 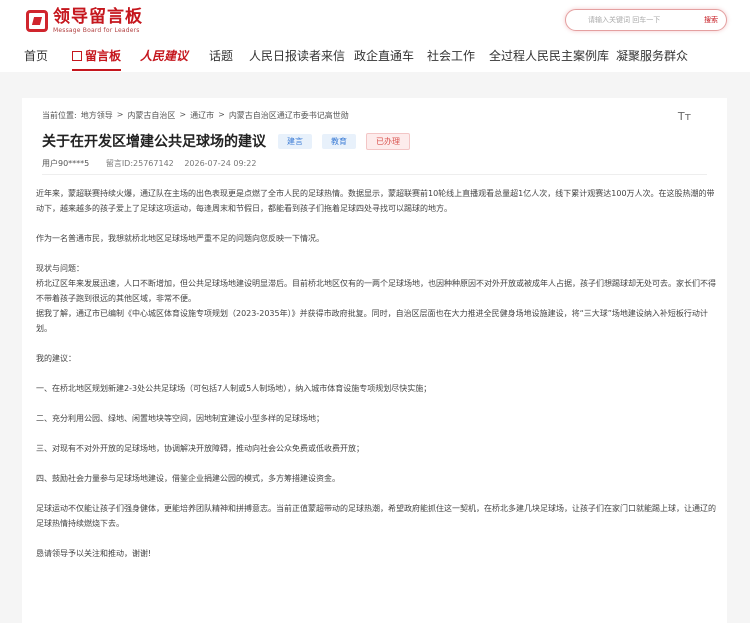 I want to click on content-paragraph: 恳请领导予以关注和推动，谢谢!, so click(x=94, y=553).